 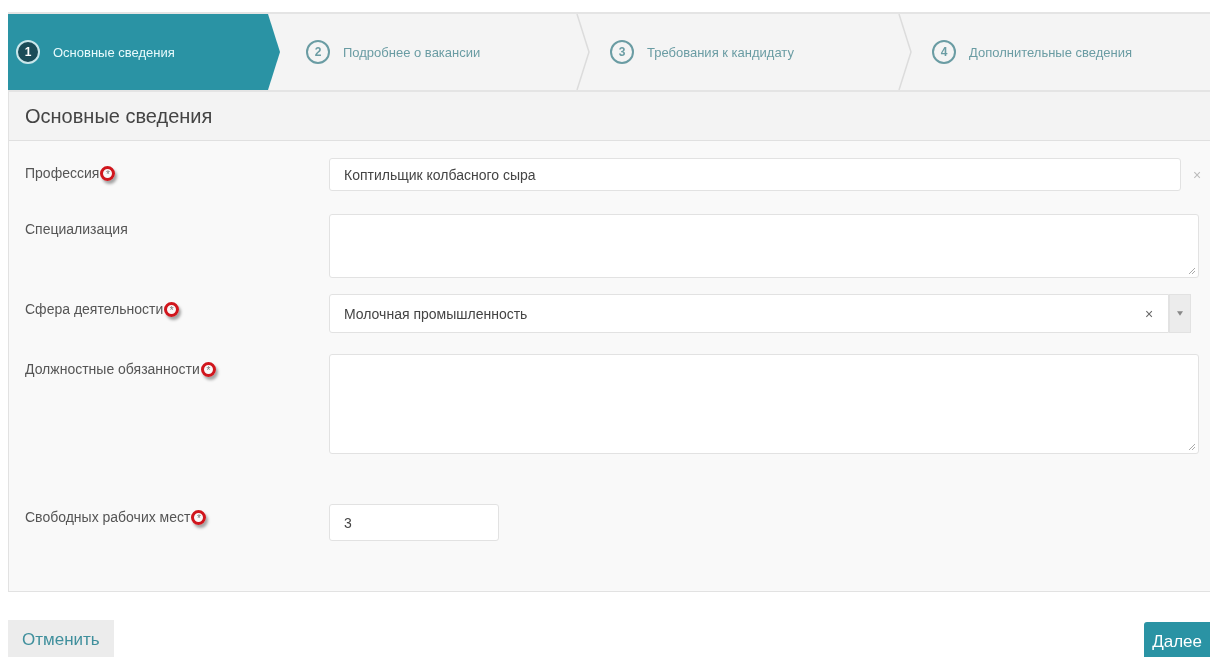 I want to click on next-button: Далее, so click(x=1177, y=639).